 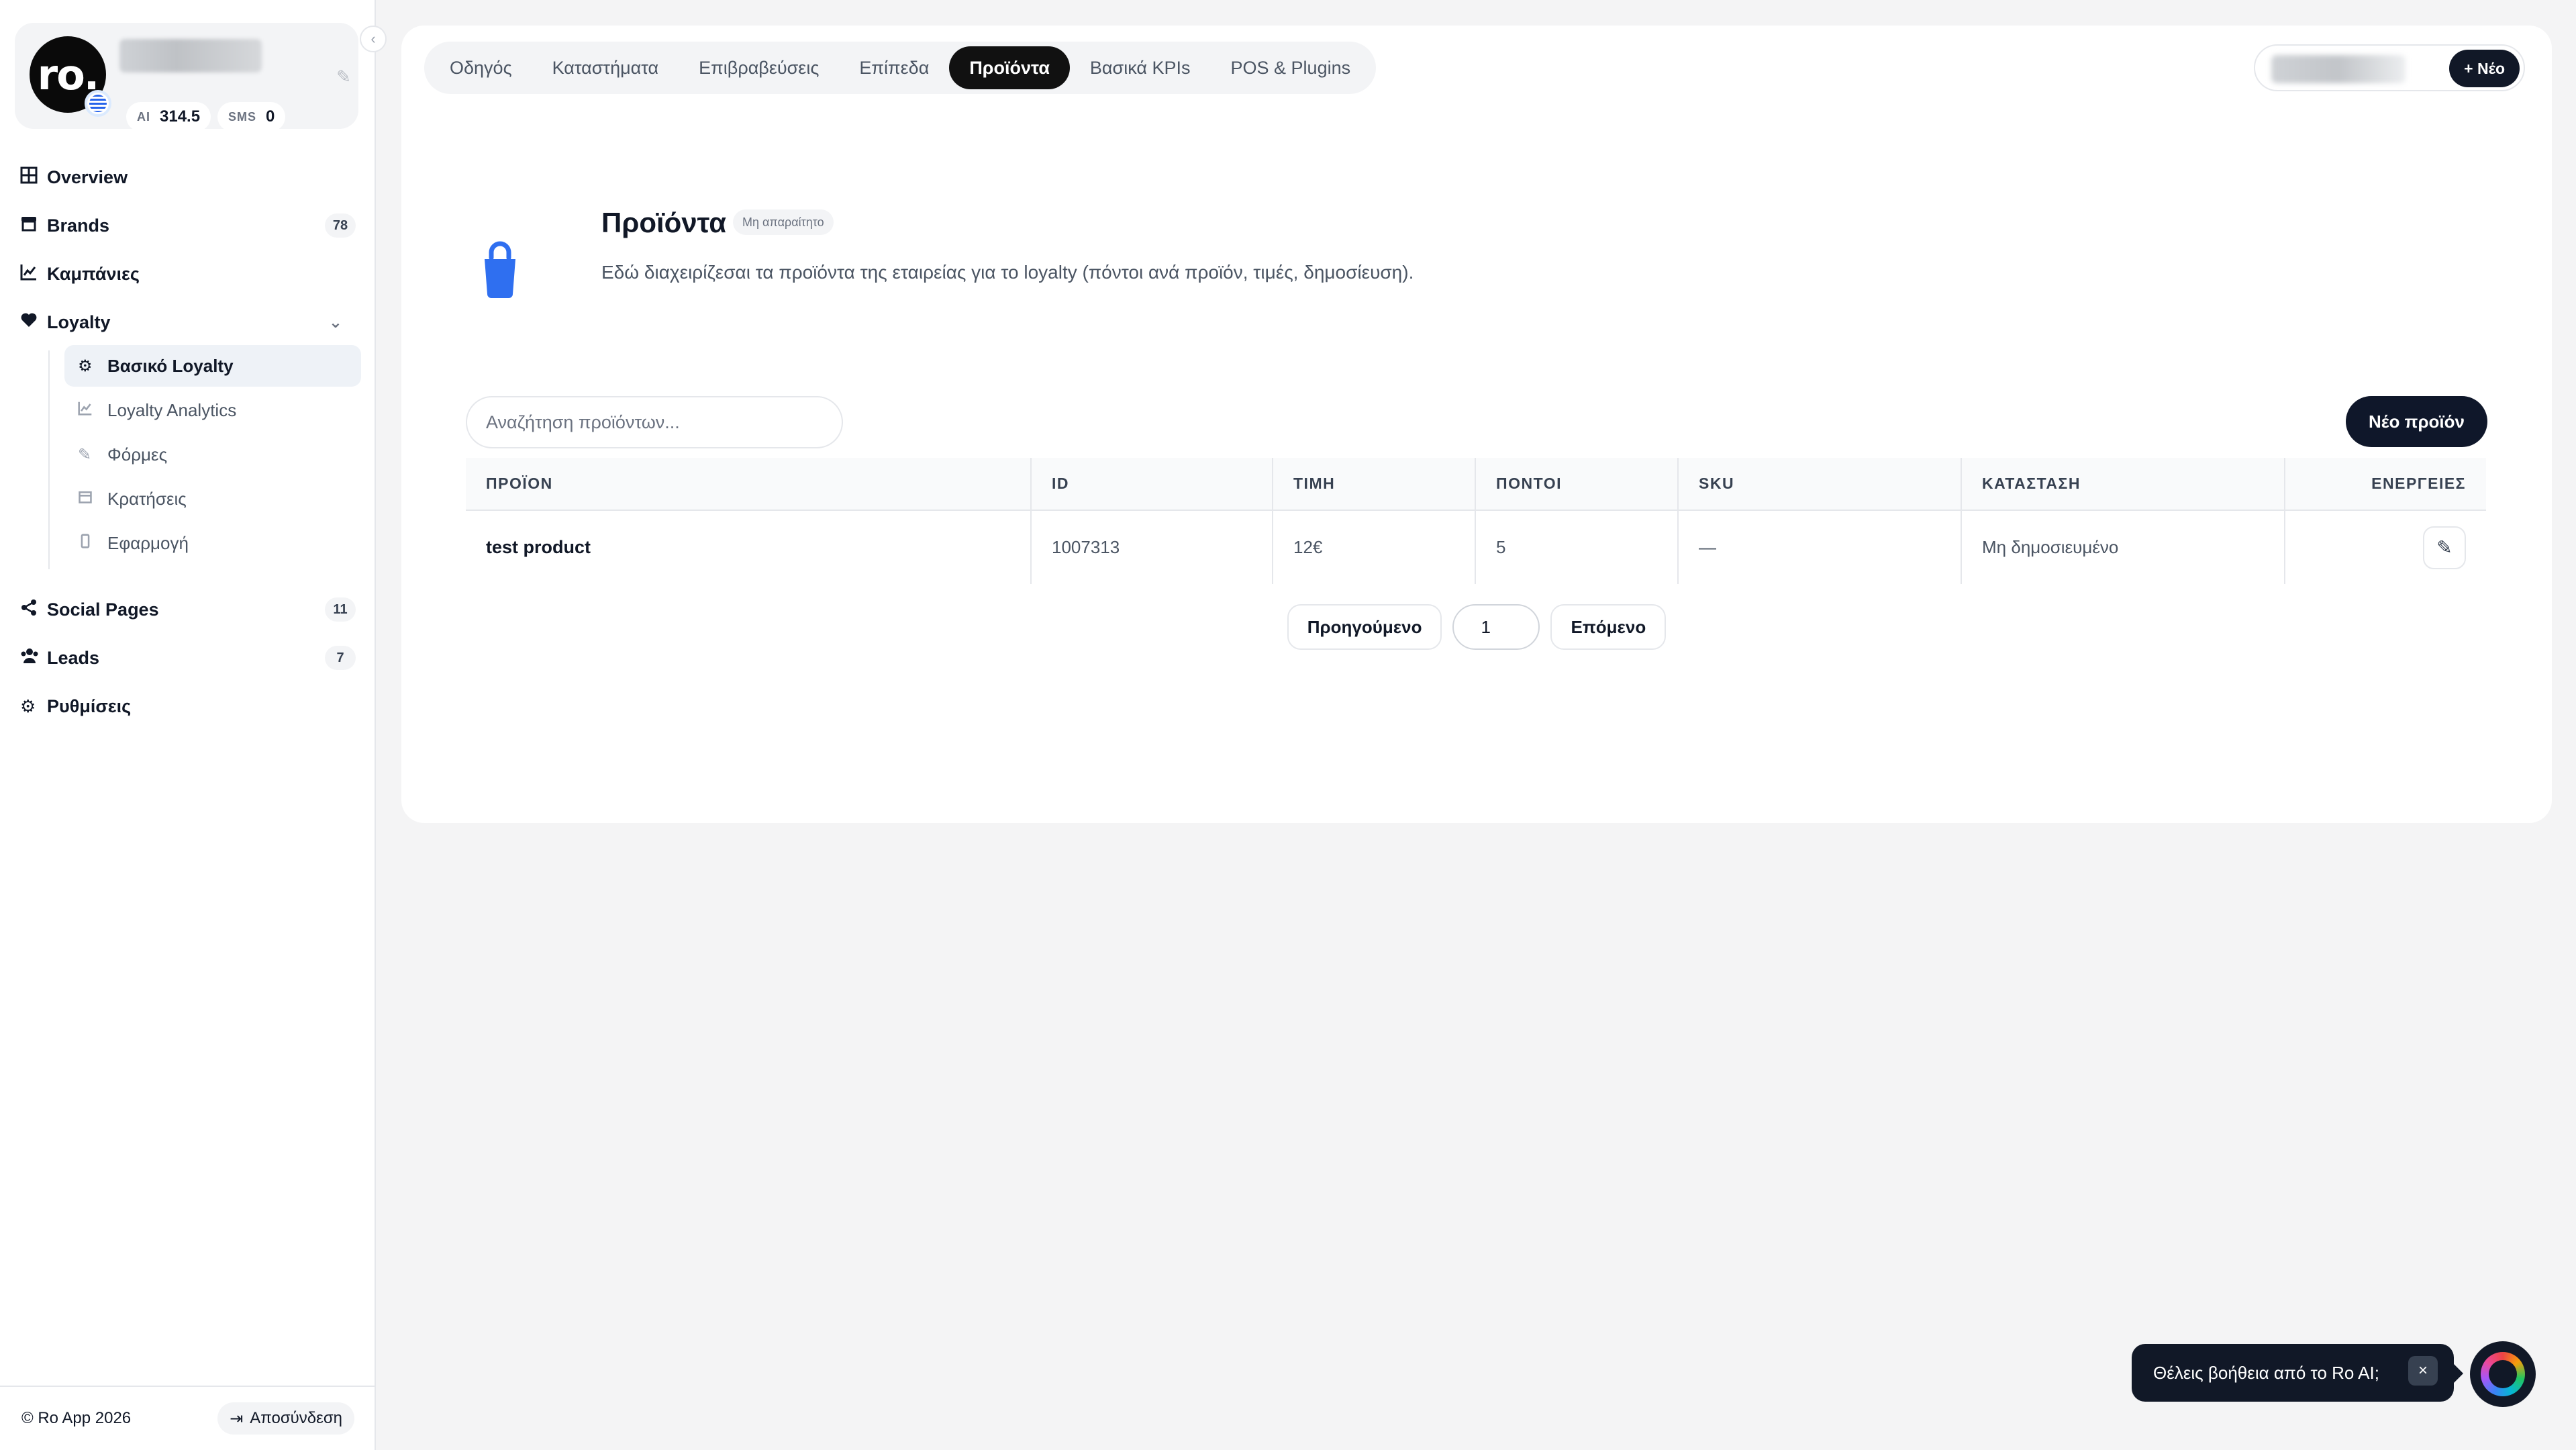 I want to click on cell-product-points: 5, so click(x=1577, y=547).